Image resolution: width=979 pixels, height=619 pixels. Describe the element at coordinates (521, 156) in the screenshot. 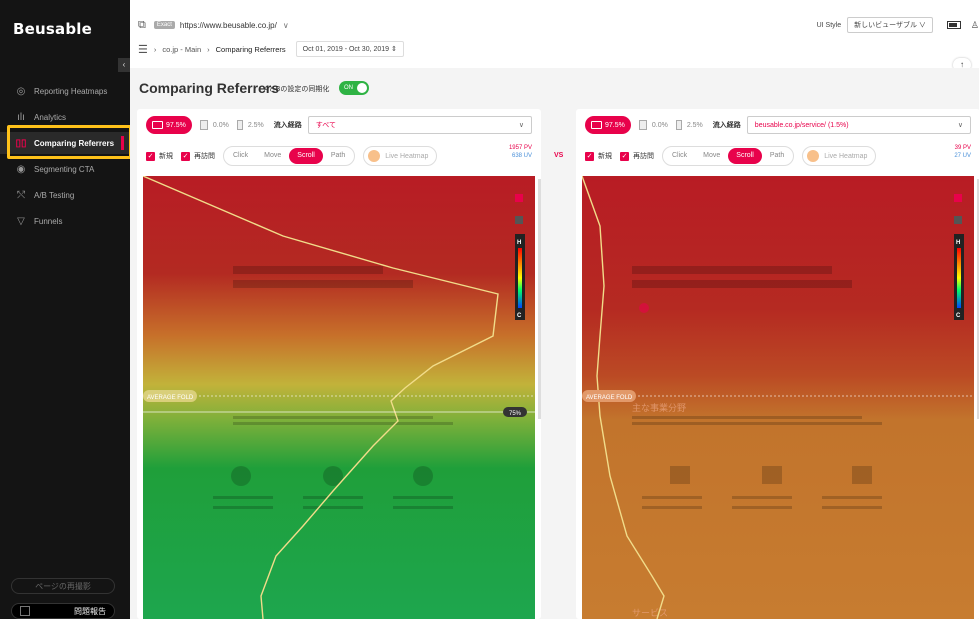

I see `uv-count: 638 UV` at that location.